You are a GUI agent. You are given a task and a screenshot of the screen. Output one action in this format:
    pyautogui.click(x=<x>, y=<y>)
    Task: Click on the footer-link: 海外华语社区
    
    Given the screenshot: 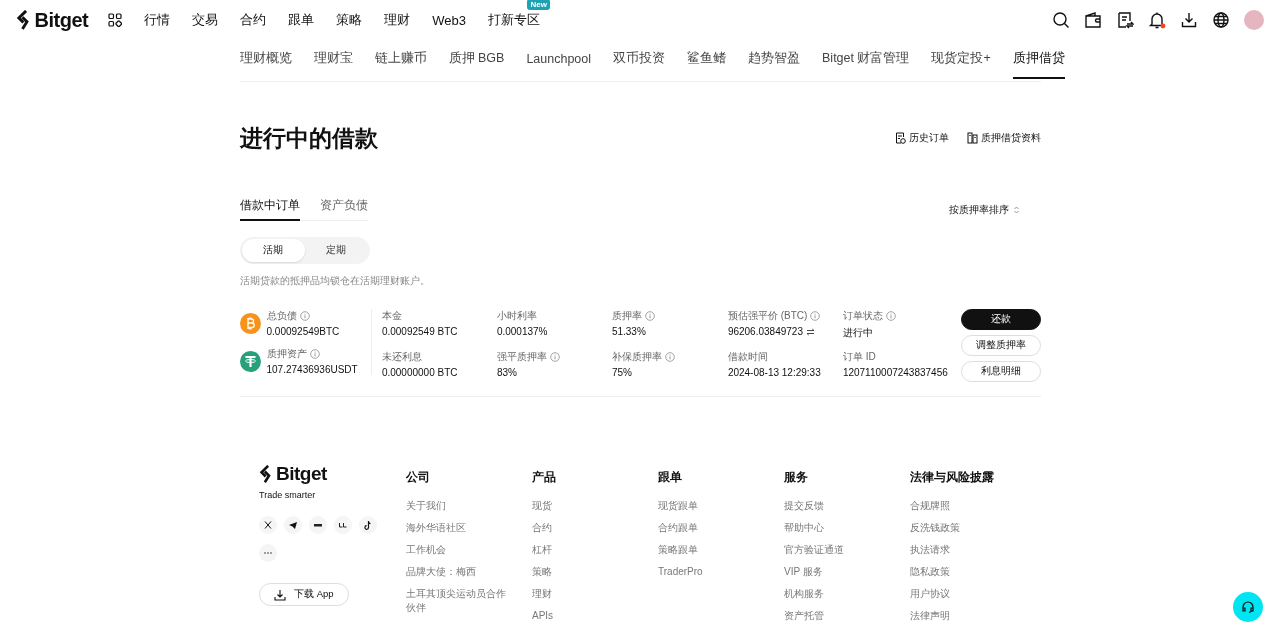 What is the action you would take?
    pyautogui.click(x=458, y=528)
    